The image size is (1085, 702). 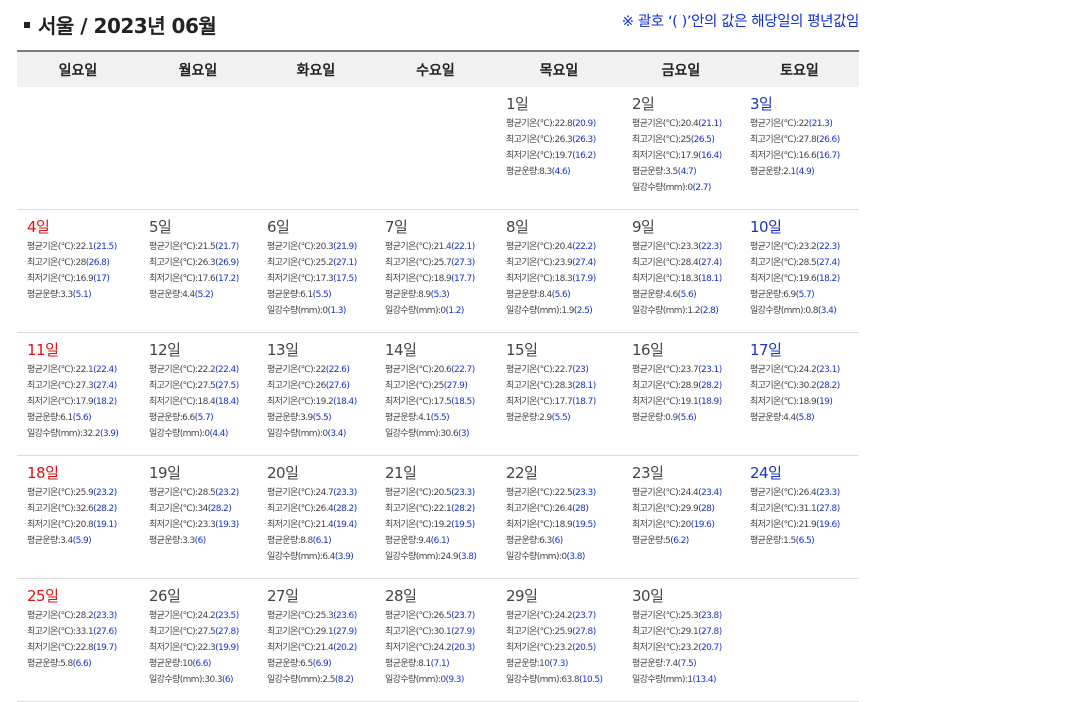 What do you see at coordinates (204, 295) in the screenshot?
I see `normal-value: 5.2` at bounding box center [204, 295].